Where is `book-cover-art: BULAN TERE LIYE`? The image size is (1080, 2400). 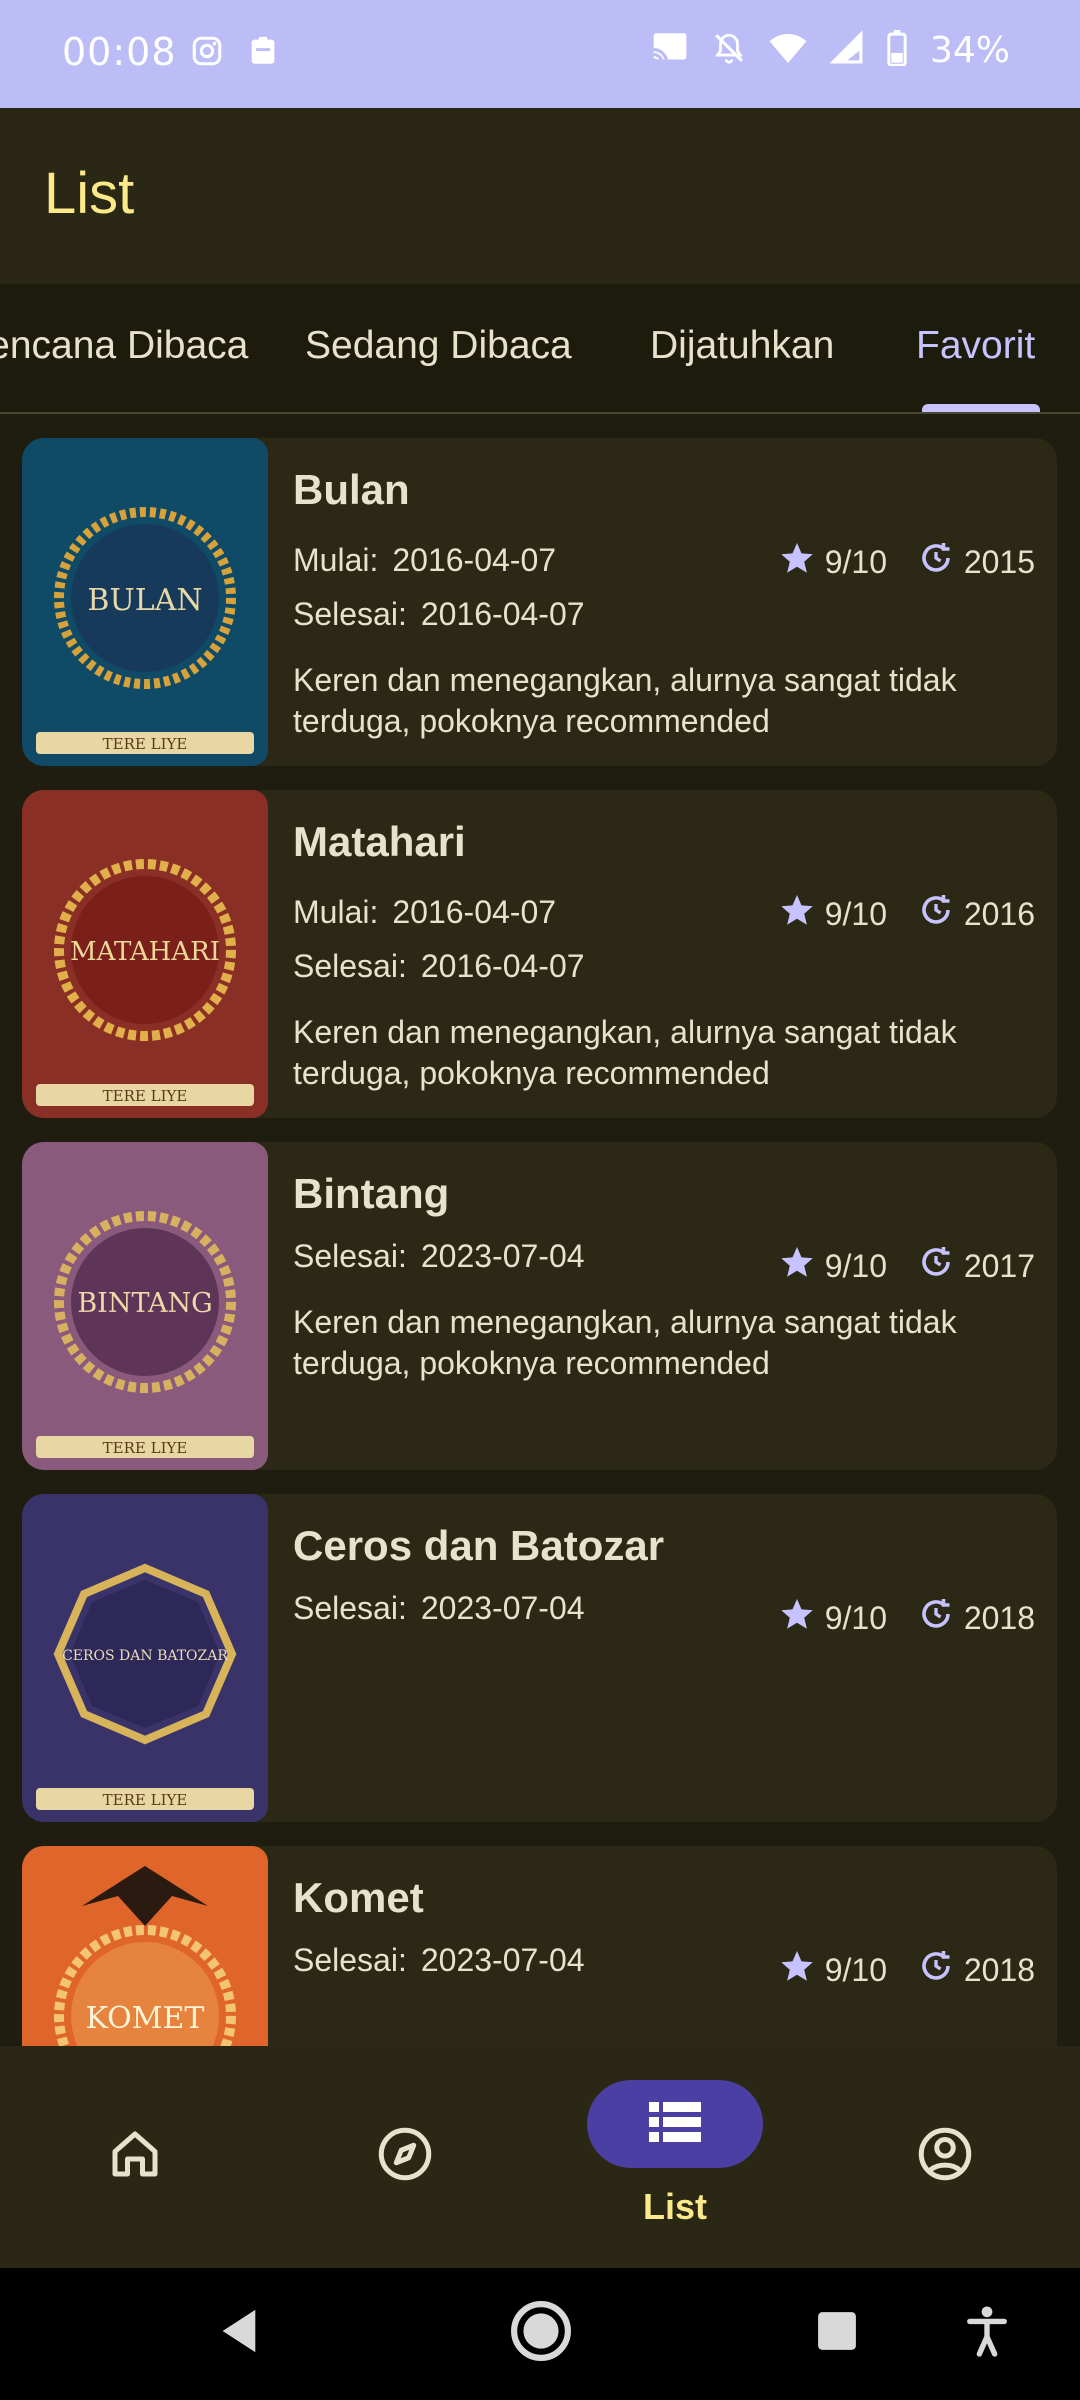
book-cover-art: BULAN TERE LIYE is located at coordinates (145, 602).